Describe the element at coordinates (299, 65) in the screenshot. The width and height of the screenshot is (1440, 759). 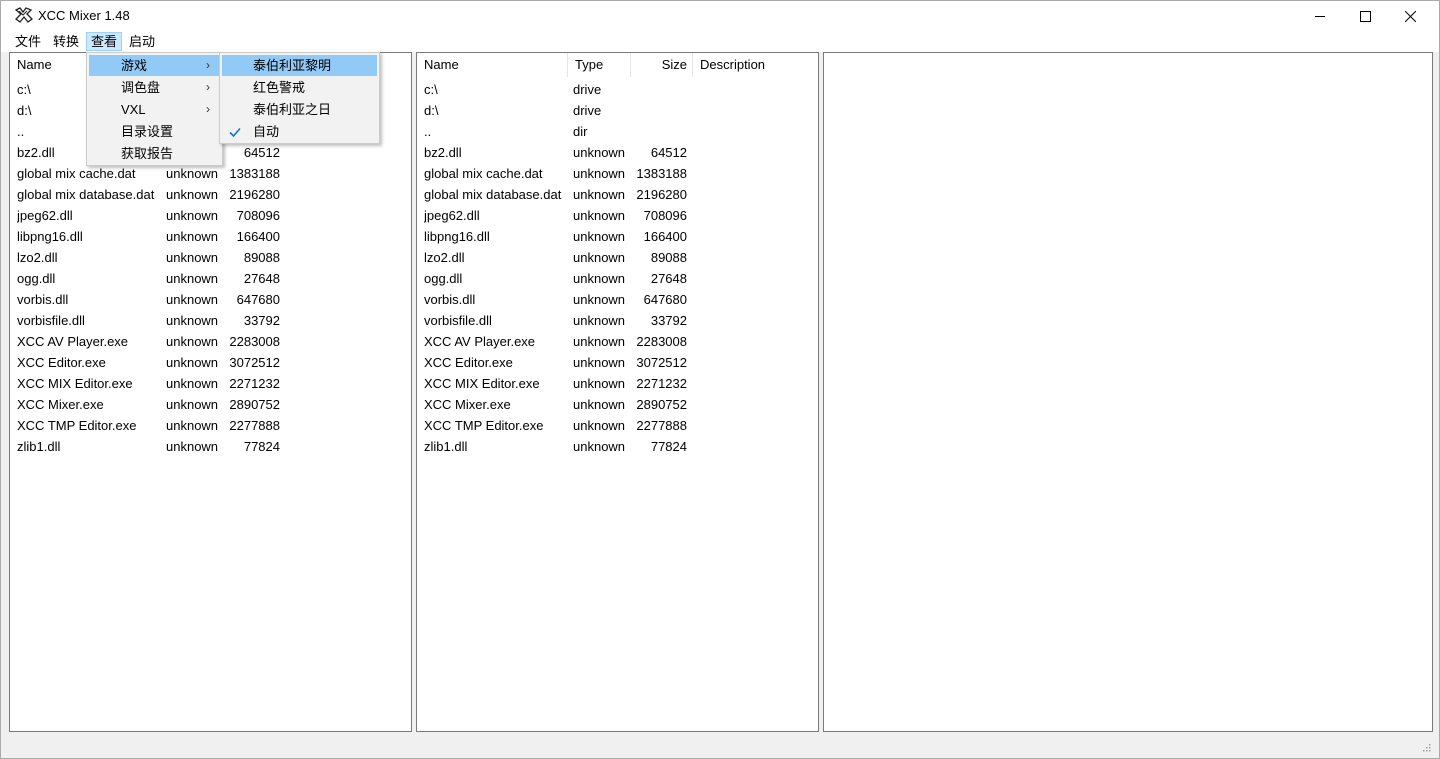
I see `game-tiberian-dawn: 泰伯利亚黎明` at that location.